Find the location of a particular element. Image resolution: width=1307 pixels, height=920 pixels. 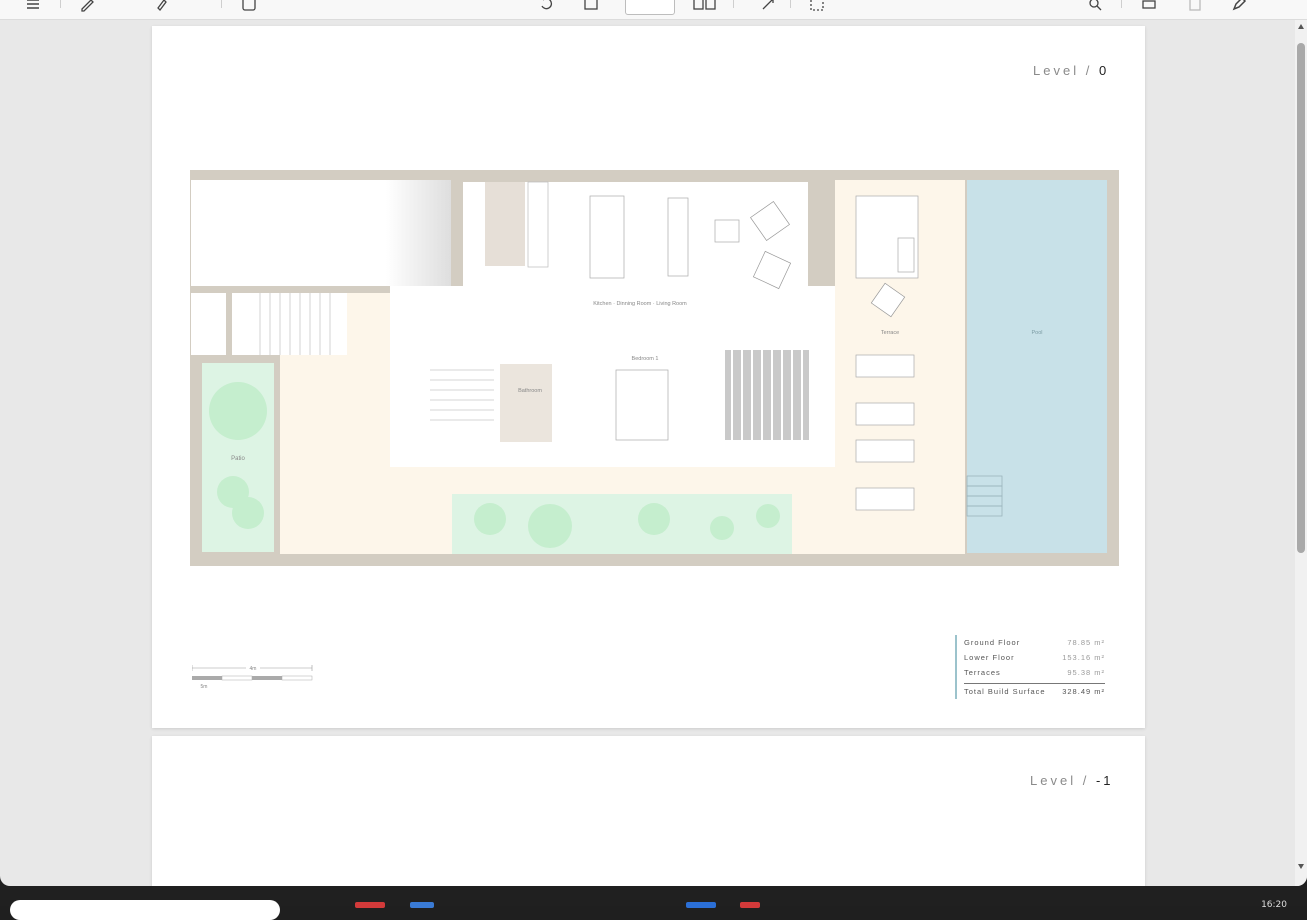

scale-bar: 4m 5m is located at coordinates (252, 677).